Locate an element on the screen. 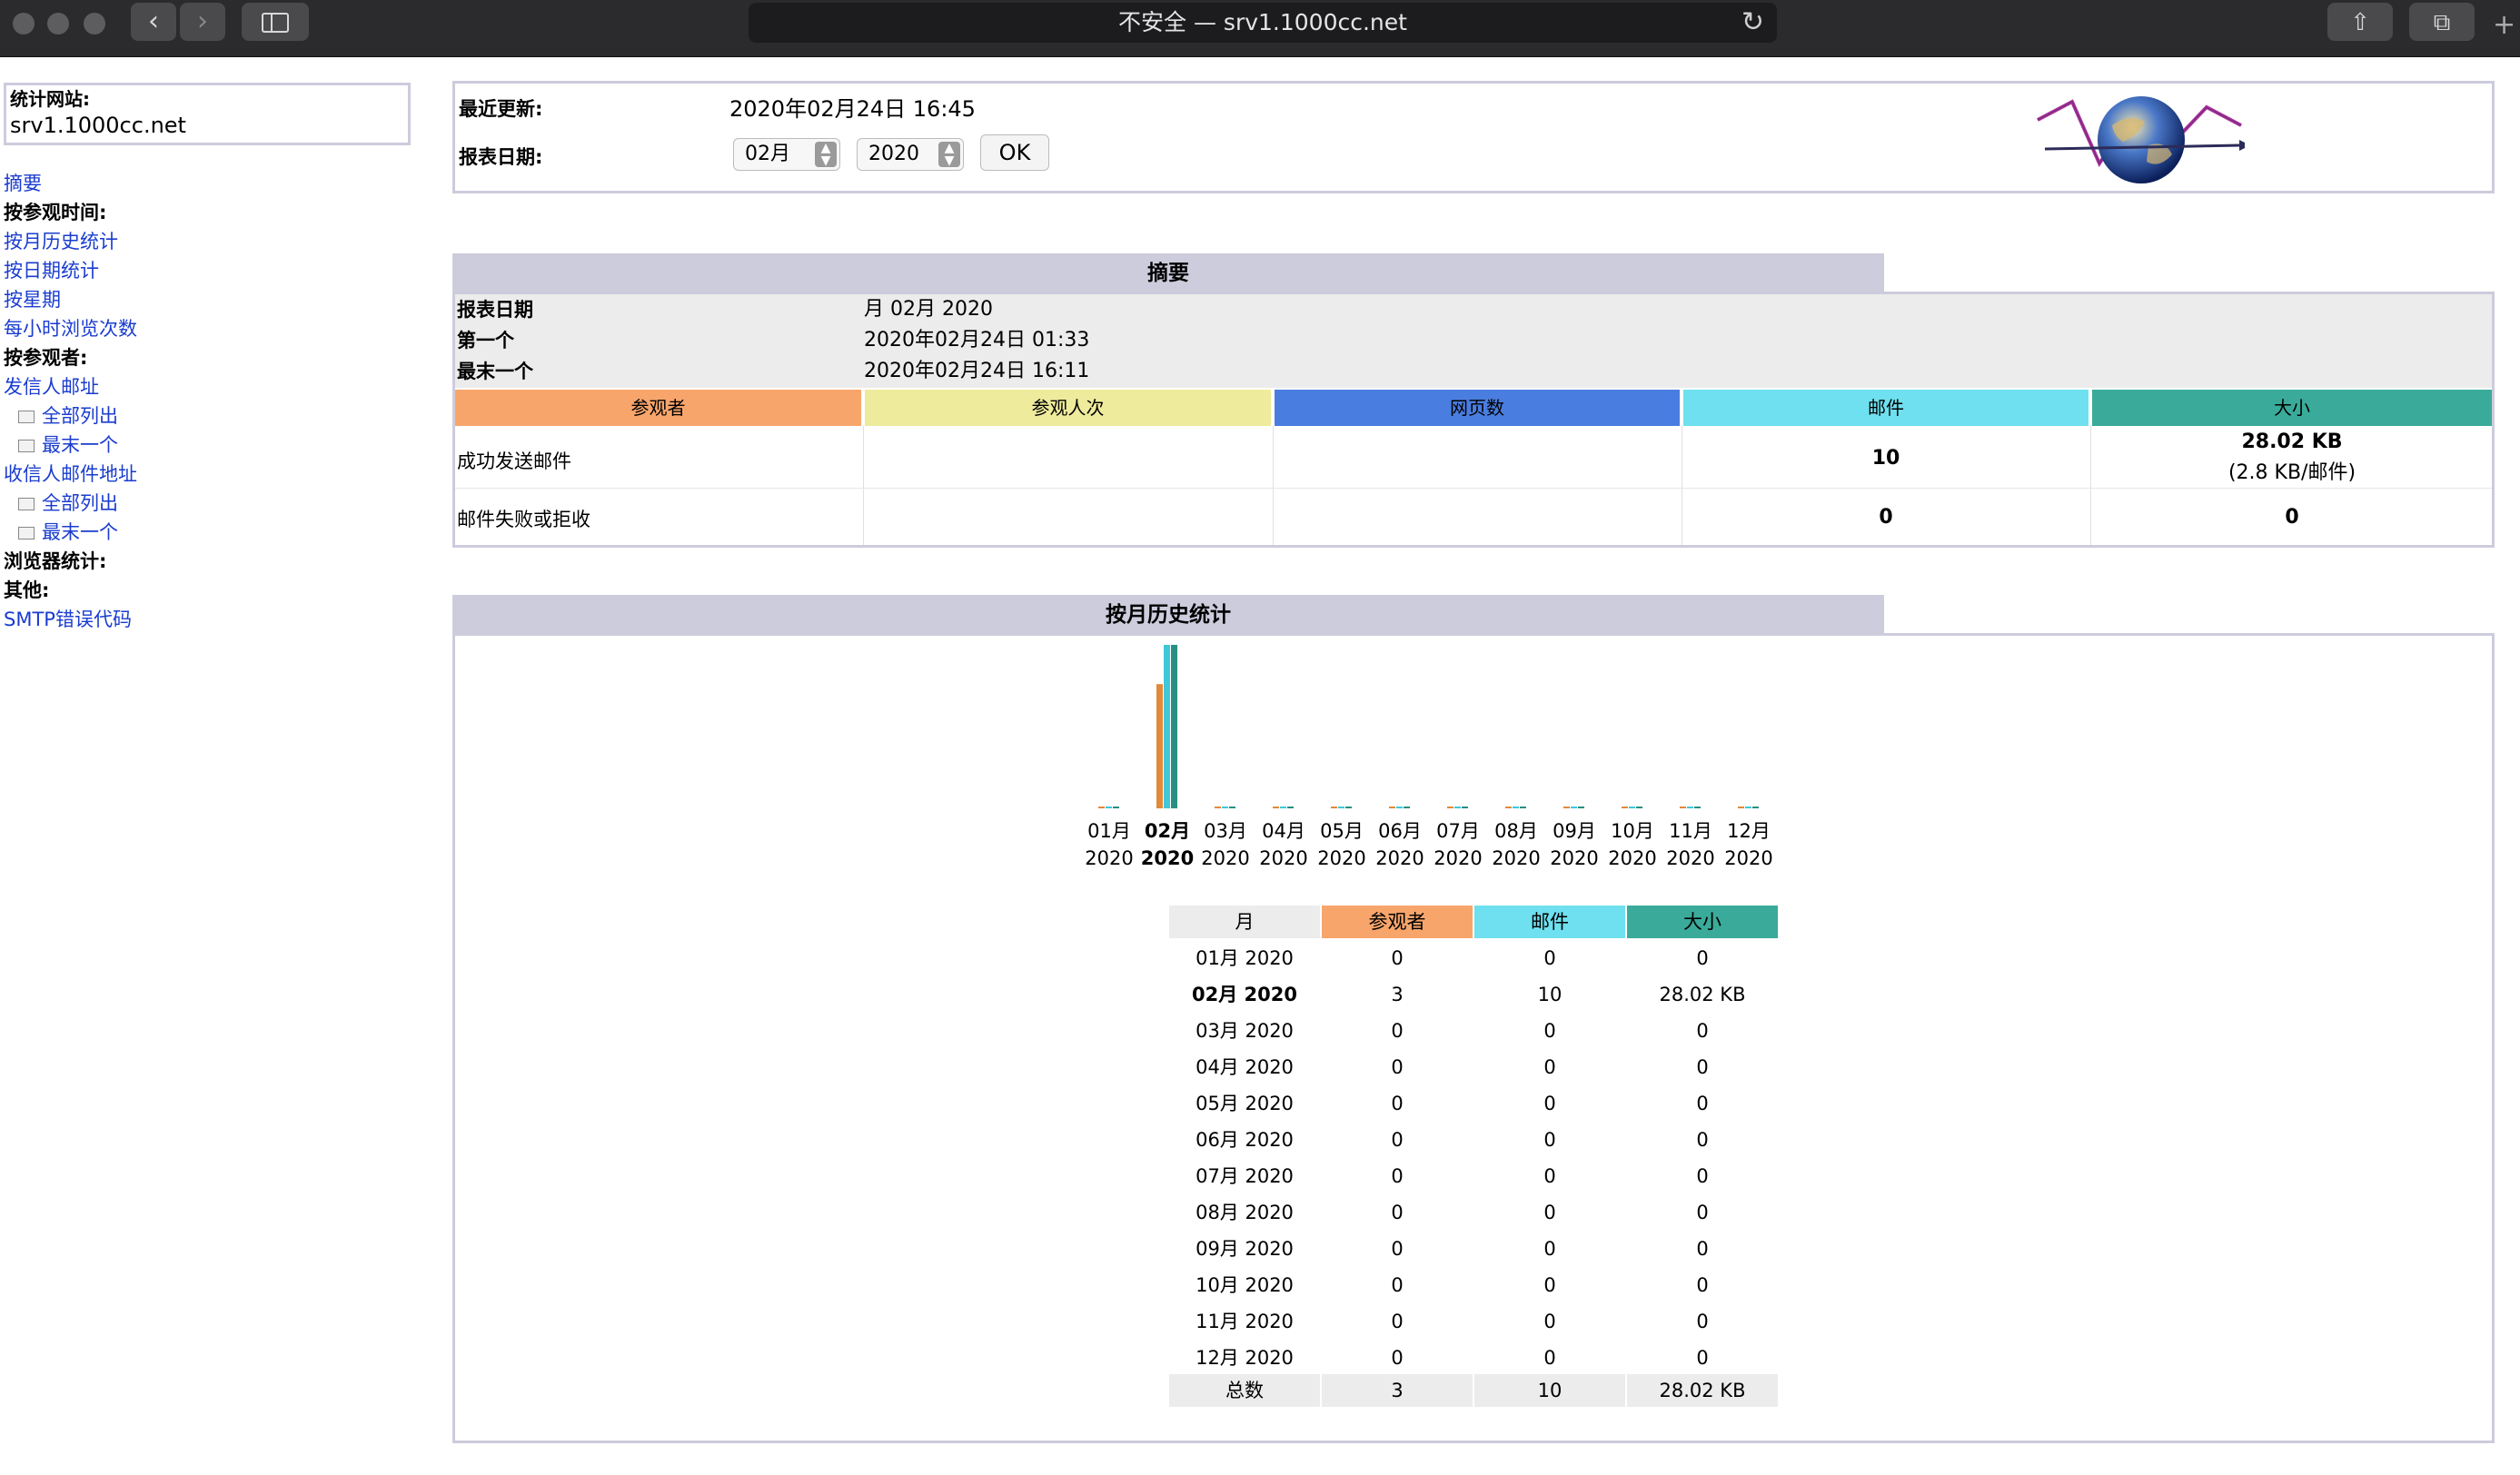 The width and height of the screenshot is (2520, 1475). last-update-label: 最近更新: is located at coordinates (501, 109).